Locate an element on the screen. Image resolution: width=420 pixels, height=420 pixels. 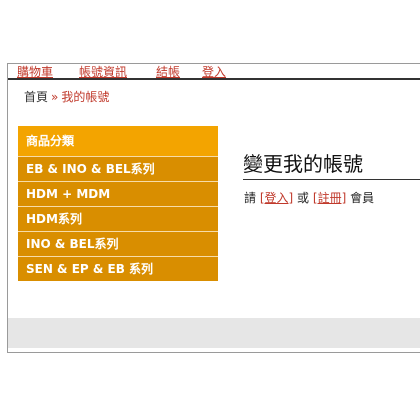
sidebar-heading: 商品分類 is located at coordinates (118, 141).